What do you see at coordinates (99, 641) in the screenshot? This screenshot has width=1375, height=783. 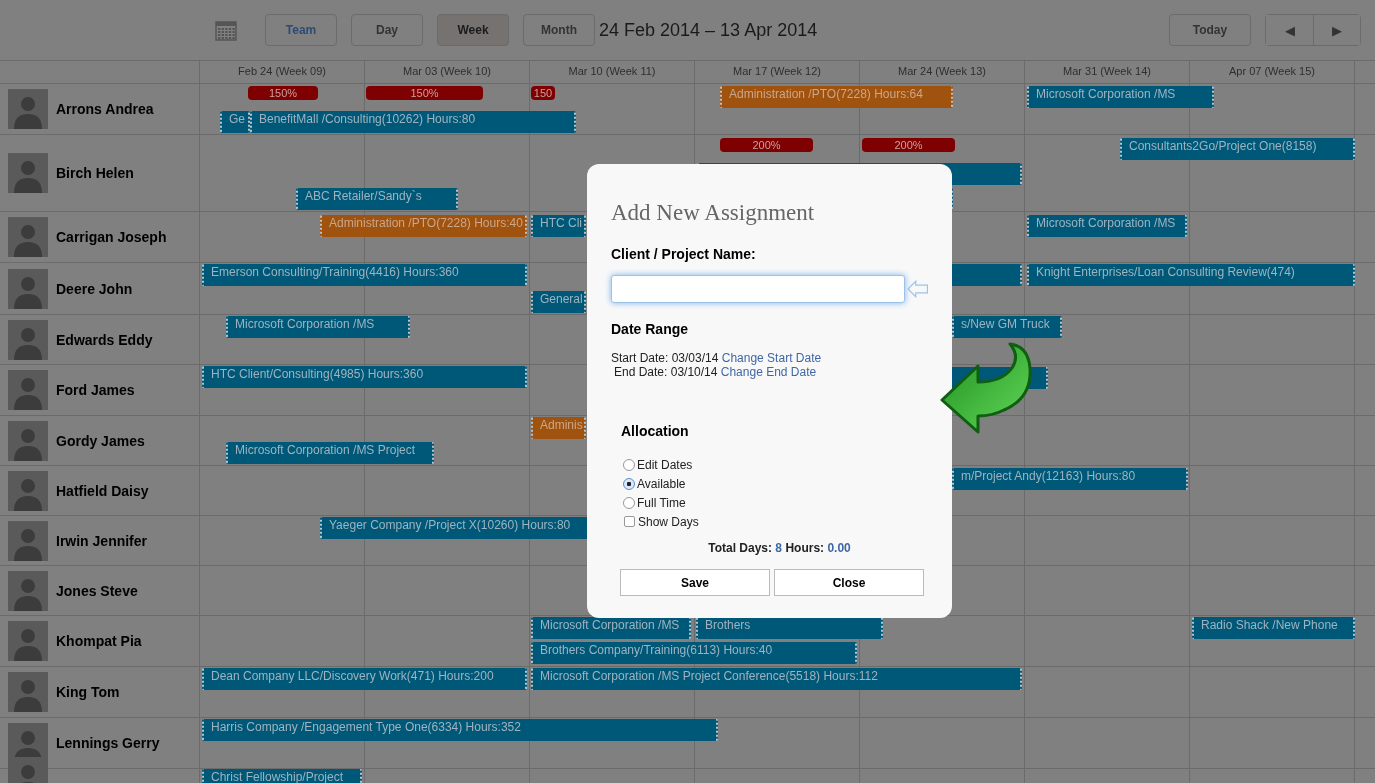 I see `person-name: Khompat Pia` at bounding box center [99, 641].